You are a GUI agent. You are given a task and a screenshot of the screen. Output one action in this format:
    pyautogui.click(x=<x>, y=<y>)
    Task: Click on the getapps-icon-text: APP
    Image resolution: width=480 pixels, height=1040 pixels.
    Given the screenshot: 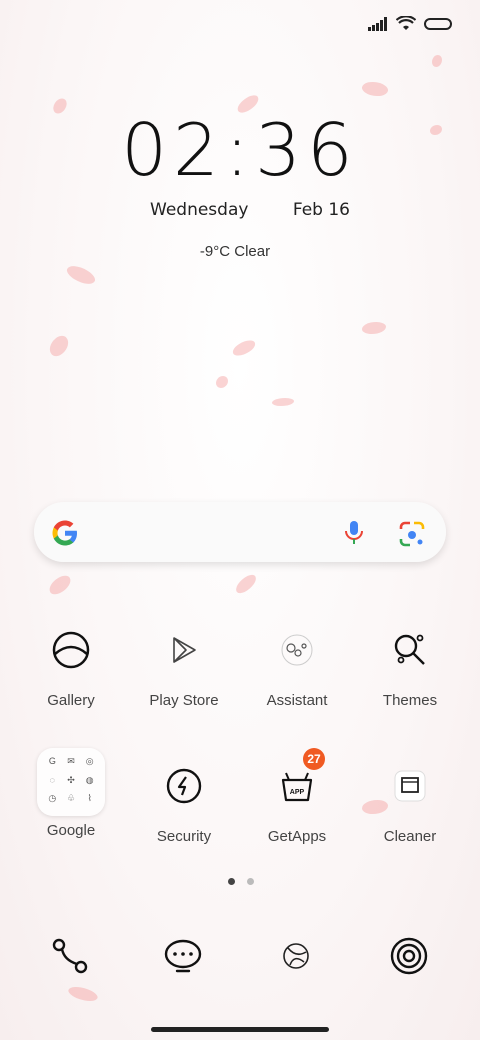 What is the action you would take?
    pyautogui.click(x=297, y=792)
    